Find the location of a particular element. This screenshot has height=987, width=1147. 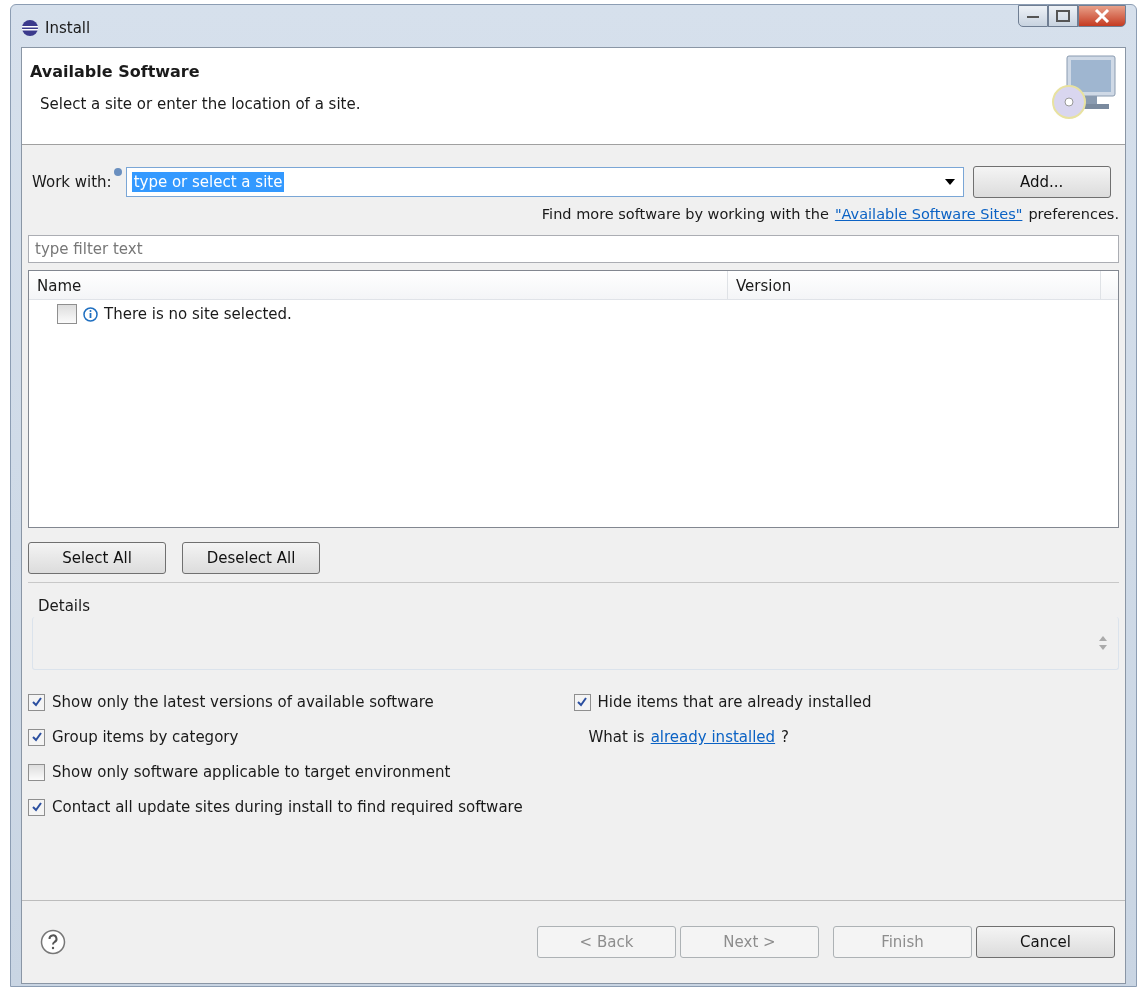

more-software-text: Find more software by working with the is located at coordinates (685, 214).